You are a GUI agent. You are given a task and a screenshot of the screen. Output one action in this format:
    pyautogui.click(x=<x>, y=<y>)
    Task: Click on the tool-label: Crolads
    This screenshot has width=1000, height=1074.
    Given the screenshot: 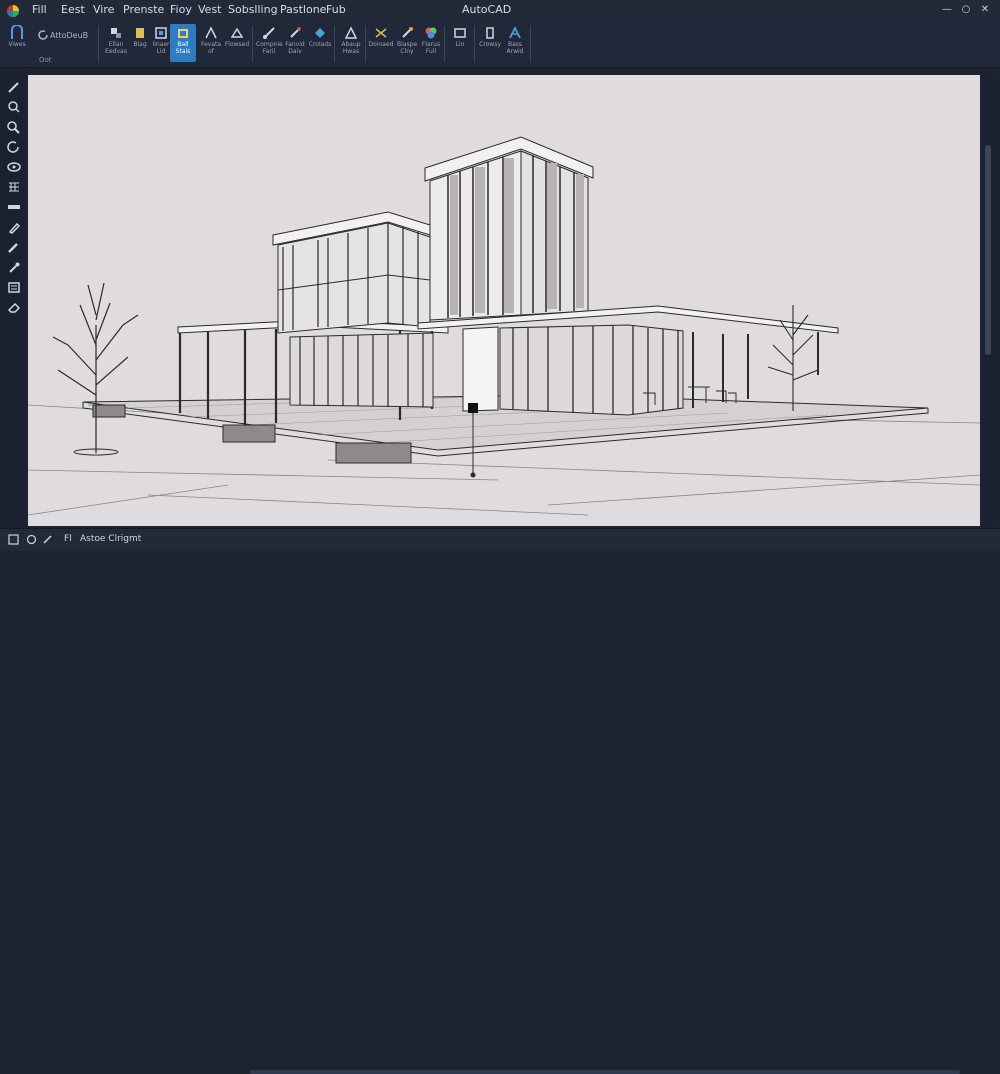 What is the action you would take?
    pyautogui.click(x=320, y=44)
    